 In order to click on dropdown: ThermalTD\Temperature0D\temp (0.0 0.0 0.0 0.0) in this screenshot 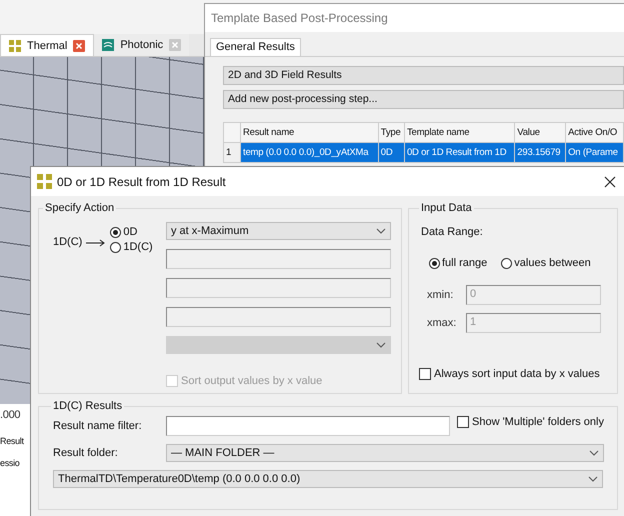, I will do `click(328, 479)`.